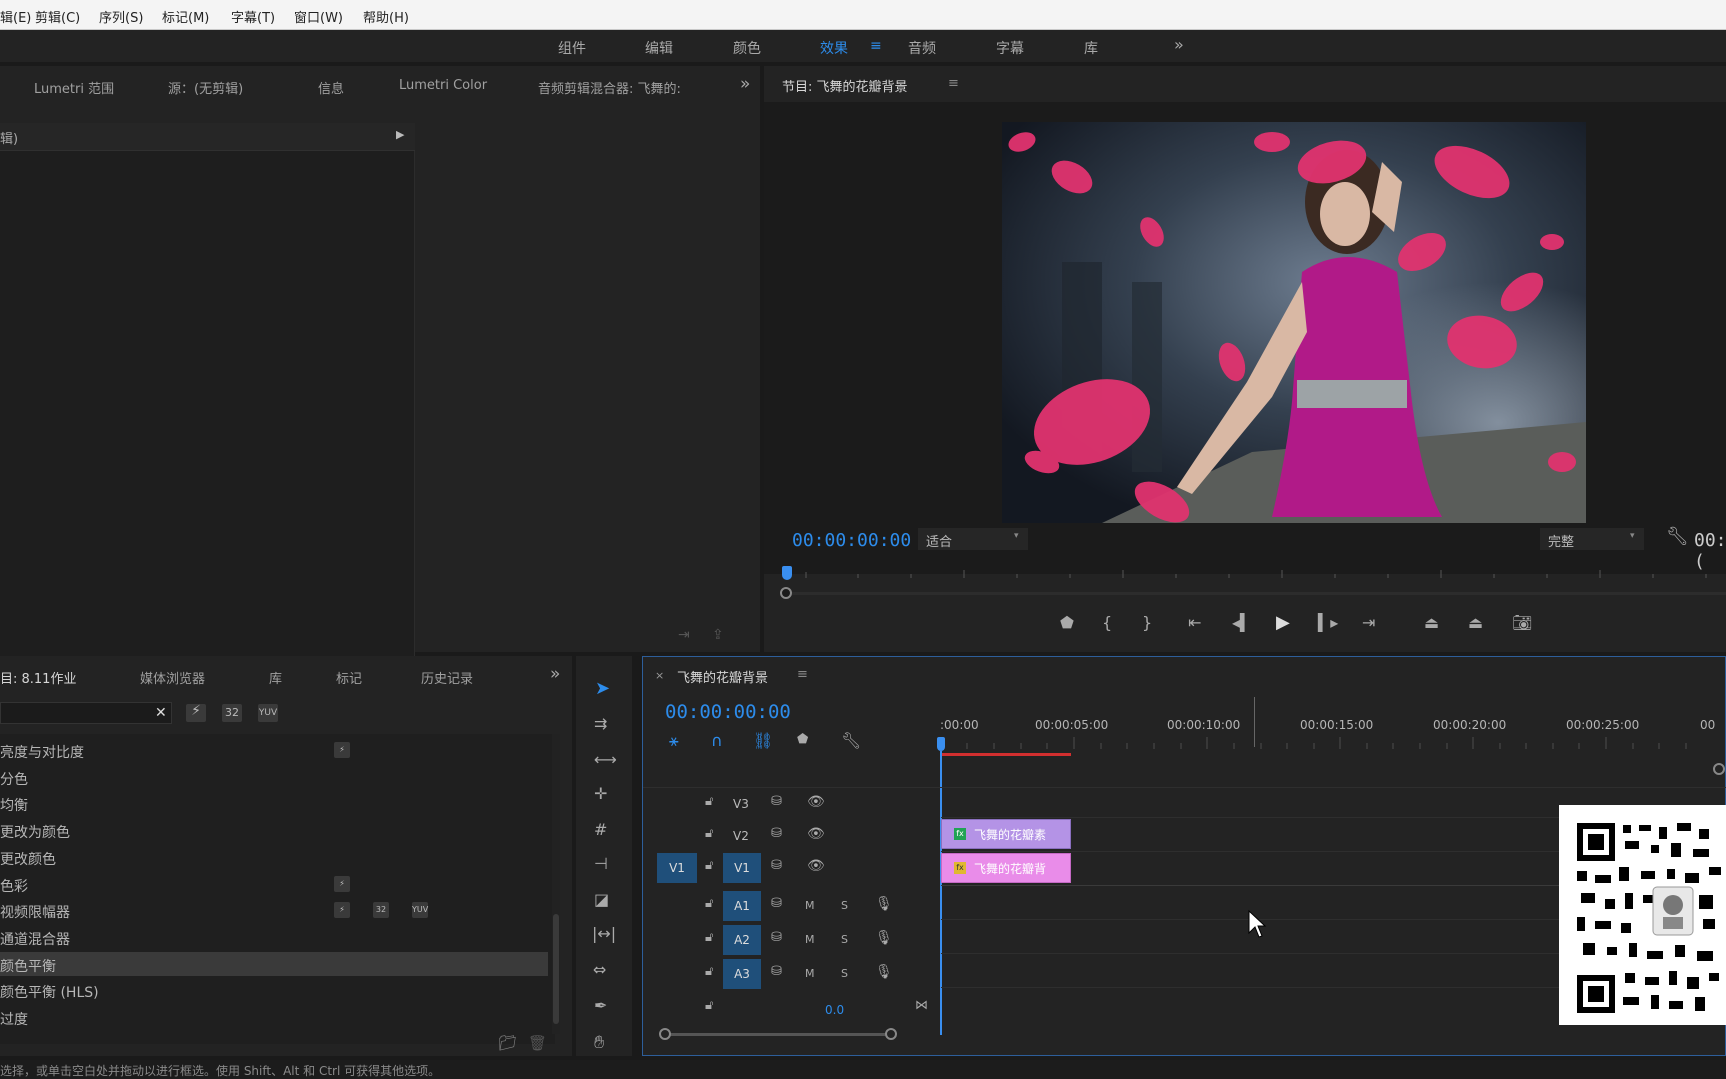 The height and width of the screenshot is (1079, 1726). I want to click on track-label-v3: V3, so click(741, 804).